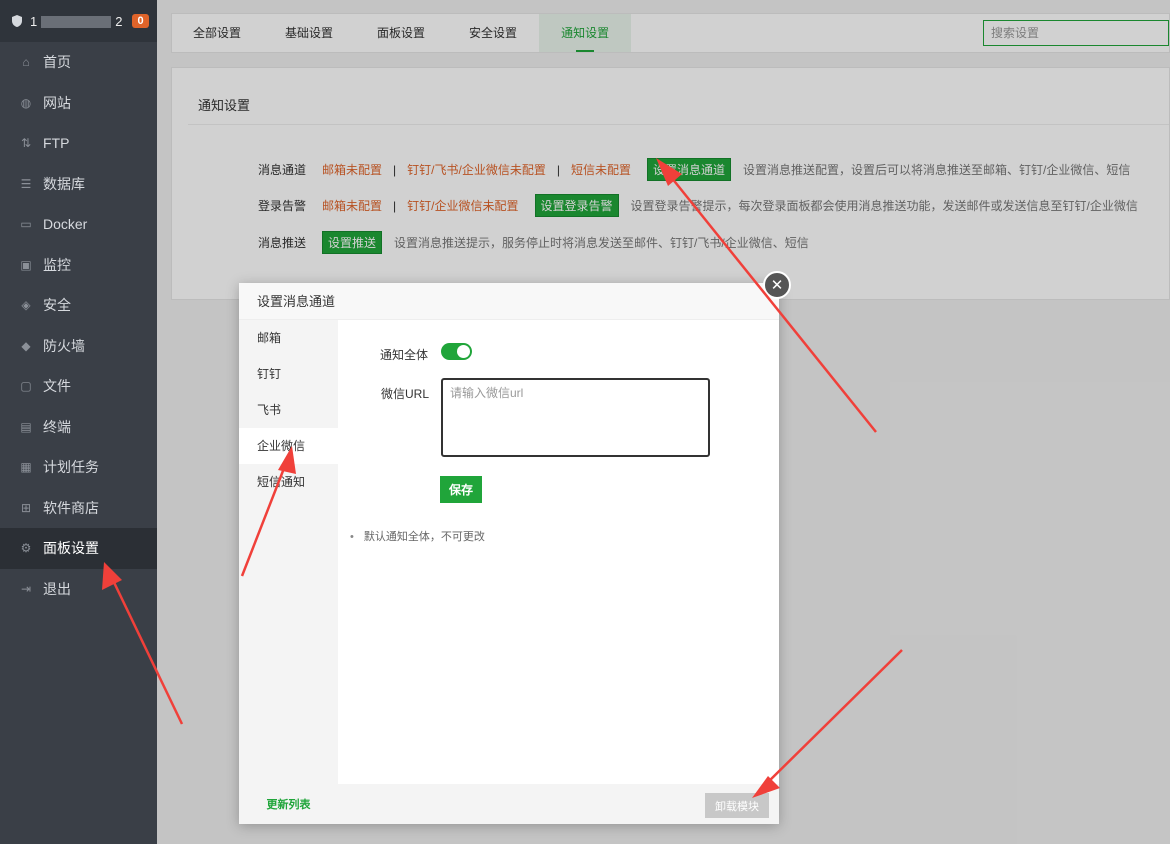 This screenshot has width=1170, height=844. Describe the element at coordinates (71, 467) in the screenshot. I see `sidebar-item-label: 计划任务` at that location.